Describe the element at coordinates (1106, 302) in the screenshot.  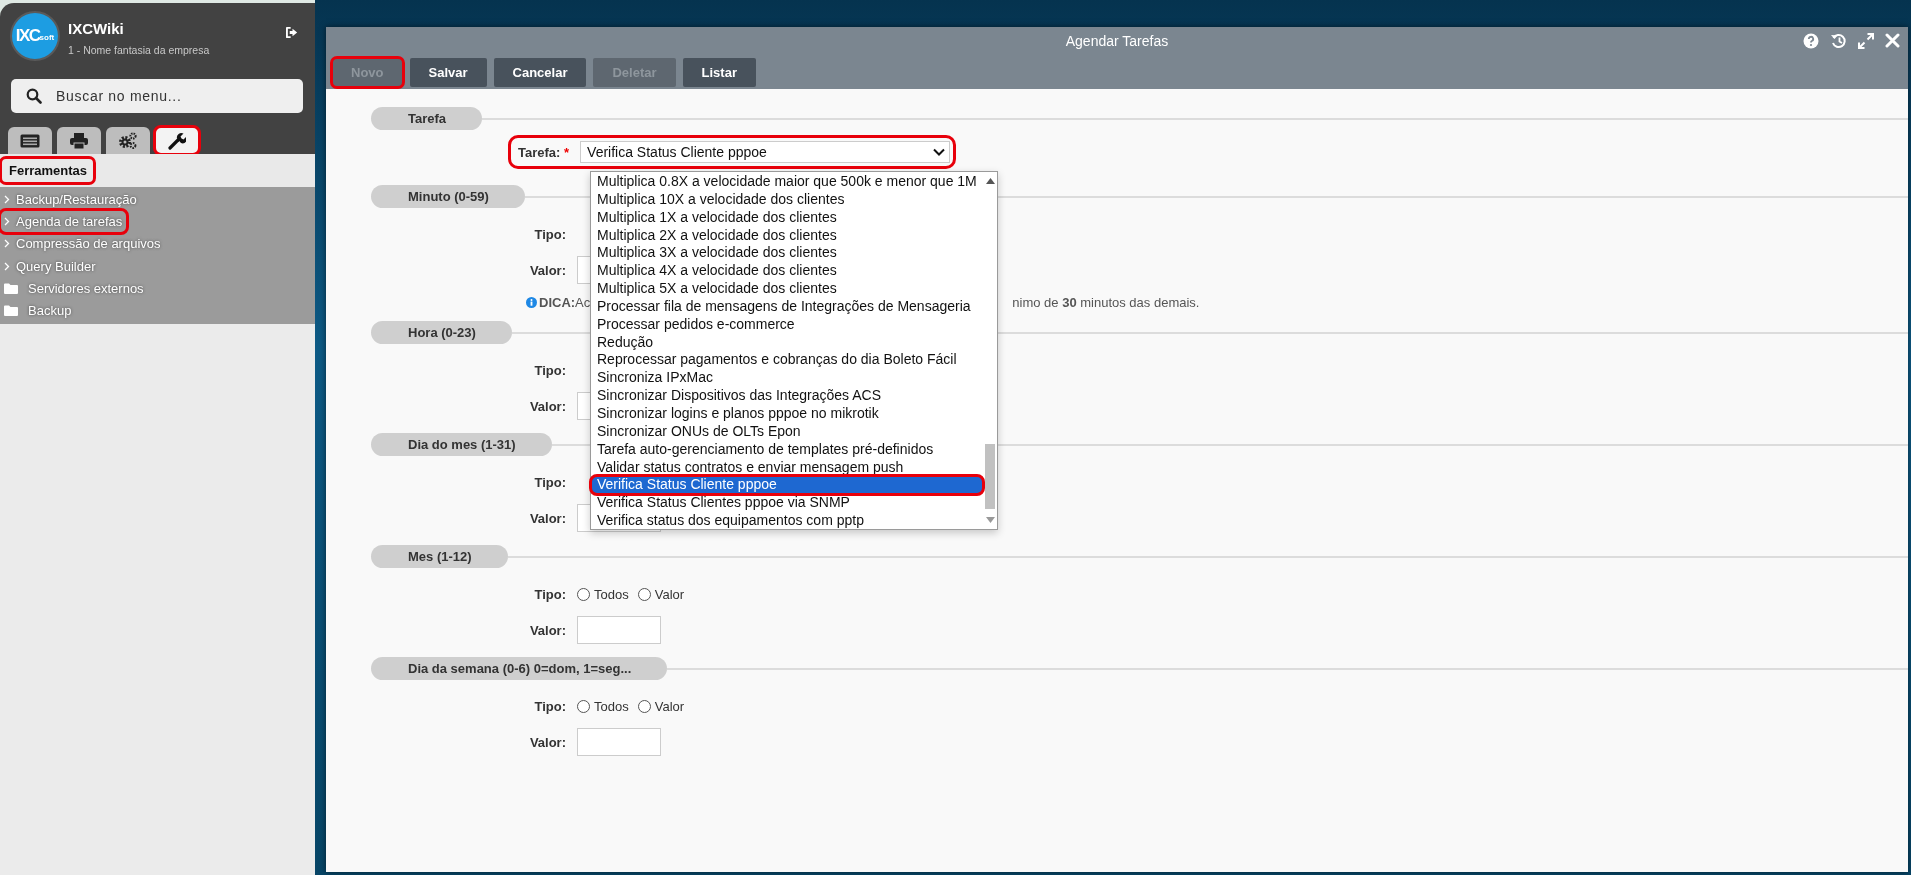
I see `tip-text: nimo de 30 minutos das demais.` at that location.